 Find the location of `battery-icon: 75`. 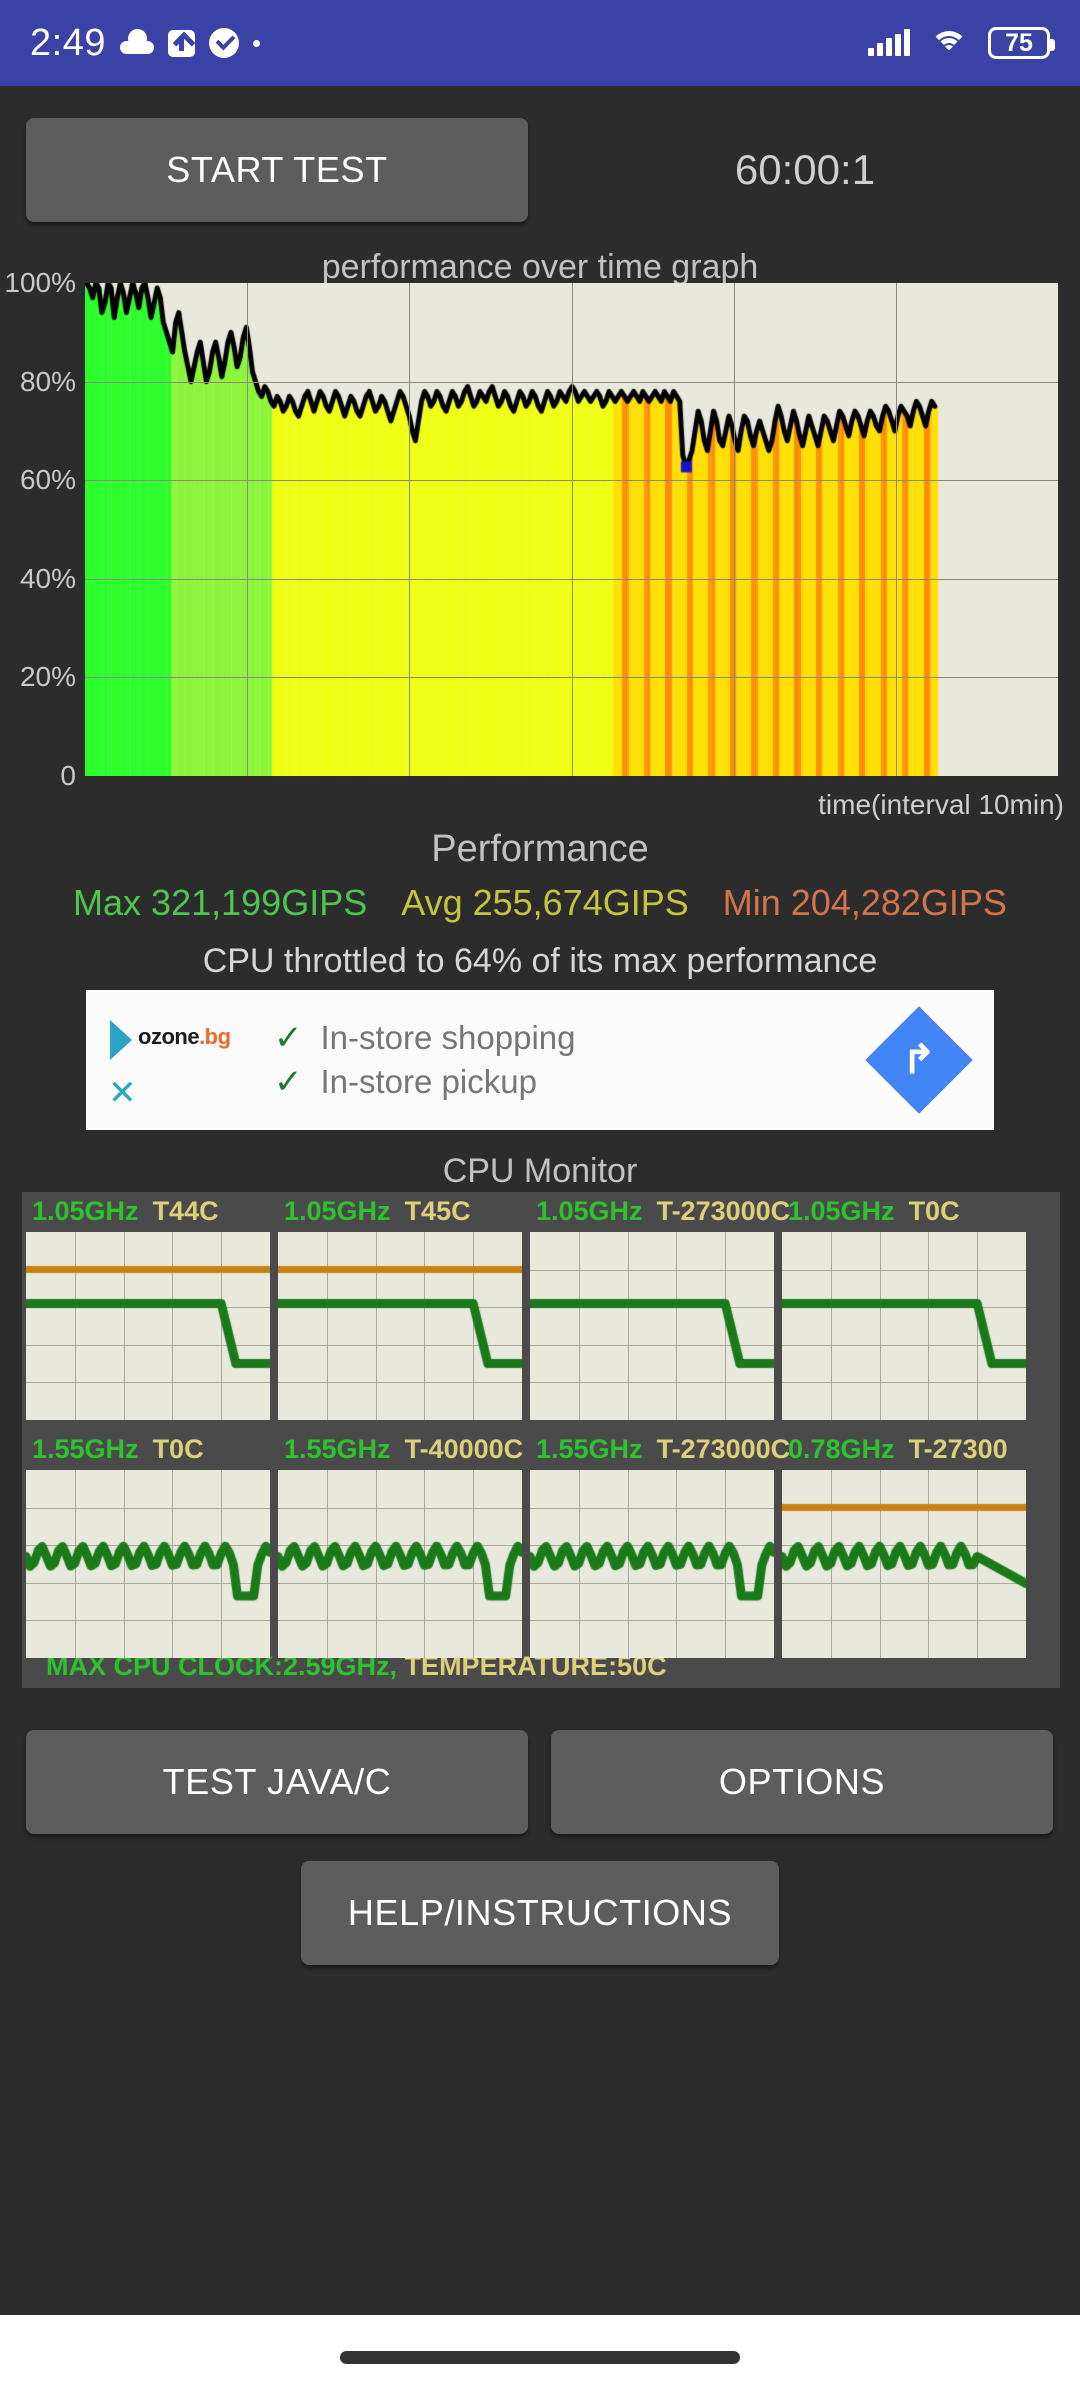

battery-icon: 75 is located at coordinates (1021, 43).